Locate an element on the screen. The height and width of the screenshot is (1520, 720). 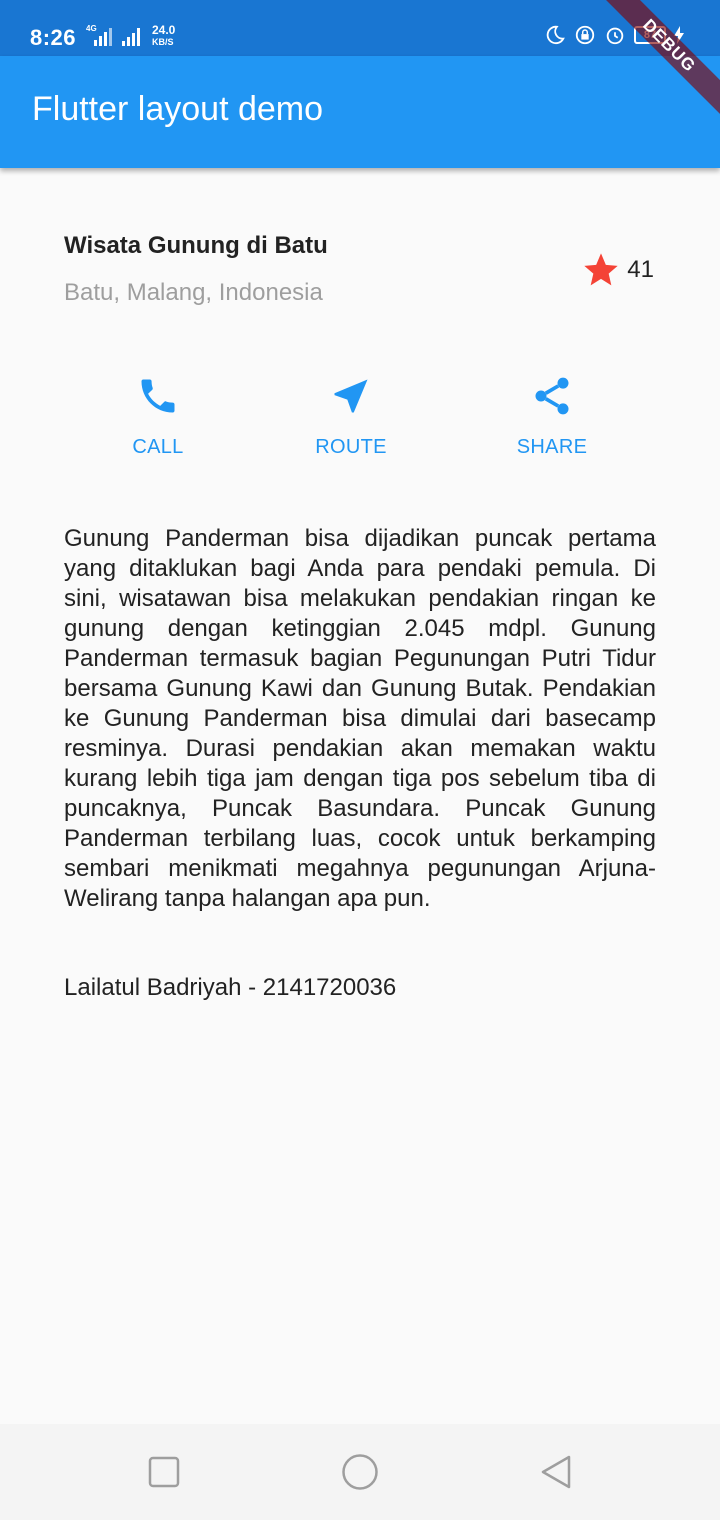
app-bar: Flutter layout demo is located at coordinates (360, 112).